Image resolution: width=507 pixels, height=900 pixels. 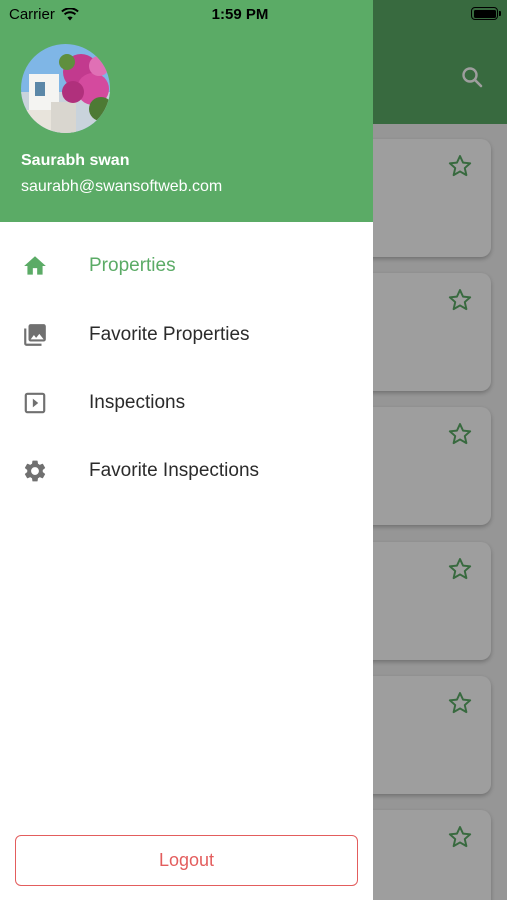 What do you see at coordinates (35, 335) in the screenshot?
I see `photo-library-icon` at bounding box center [35, 335].